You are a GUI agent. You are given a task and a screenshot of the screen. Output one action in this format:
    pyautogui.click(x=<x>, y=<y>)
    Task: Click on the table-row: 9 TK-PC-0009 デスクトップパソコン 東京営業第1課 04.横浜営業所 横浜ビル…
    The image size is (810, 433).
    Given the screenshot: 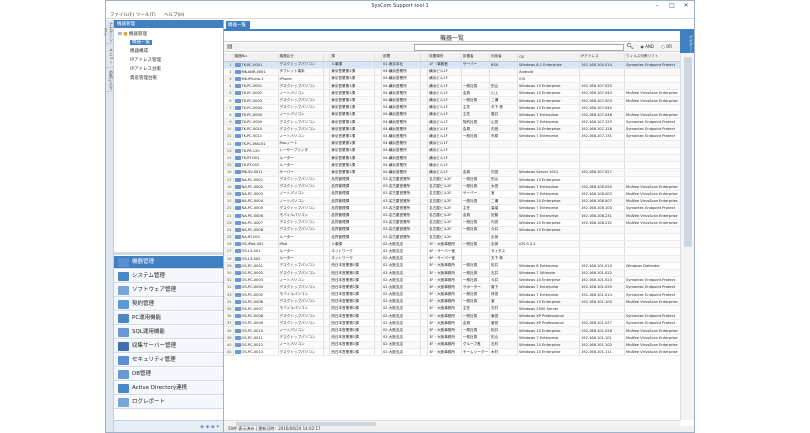 What is the action you would take?
    pyautogui.click(x=452, y=122)
    